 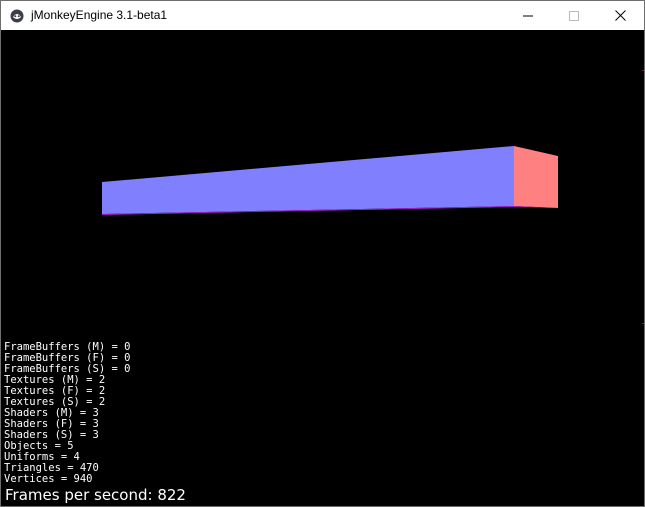 I want to click on maximize-button, so click(x=574, y=15).